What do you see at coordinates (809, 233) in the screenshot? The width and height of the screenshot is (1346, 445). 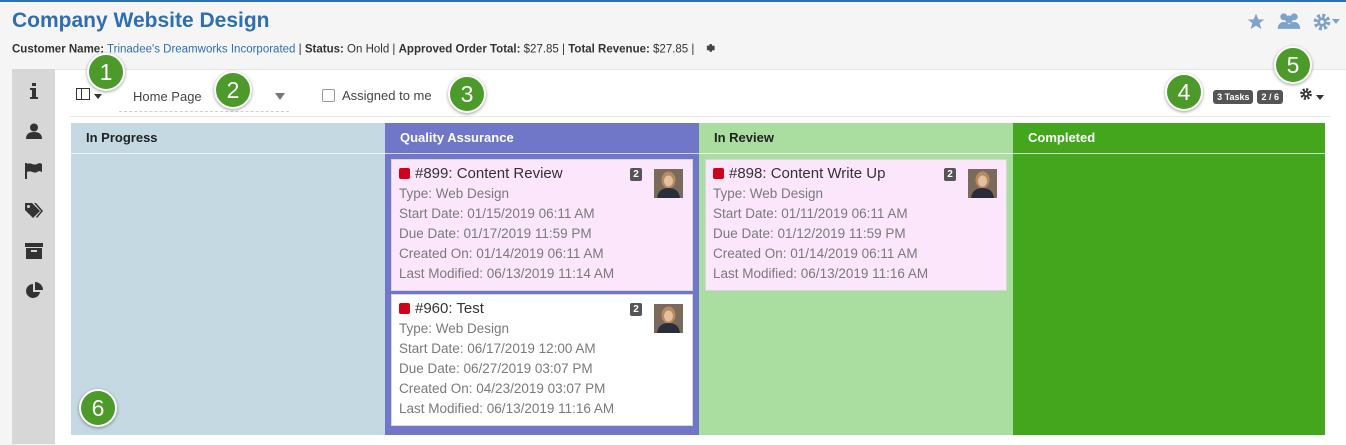 I see `task-due-date: Due Date: 01/12/2019 11:59 PM` at bounding box center [809, 233].